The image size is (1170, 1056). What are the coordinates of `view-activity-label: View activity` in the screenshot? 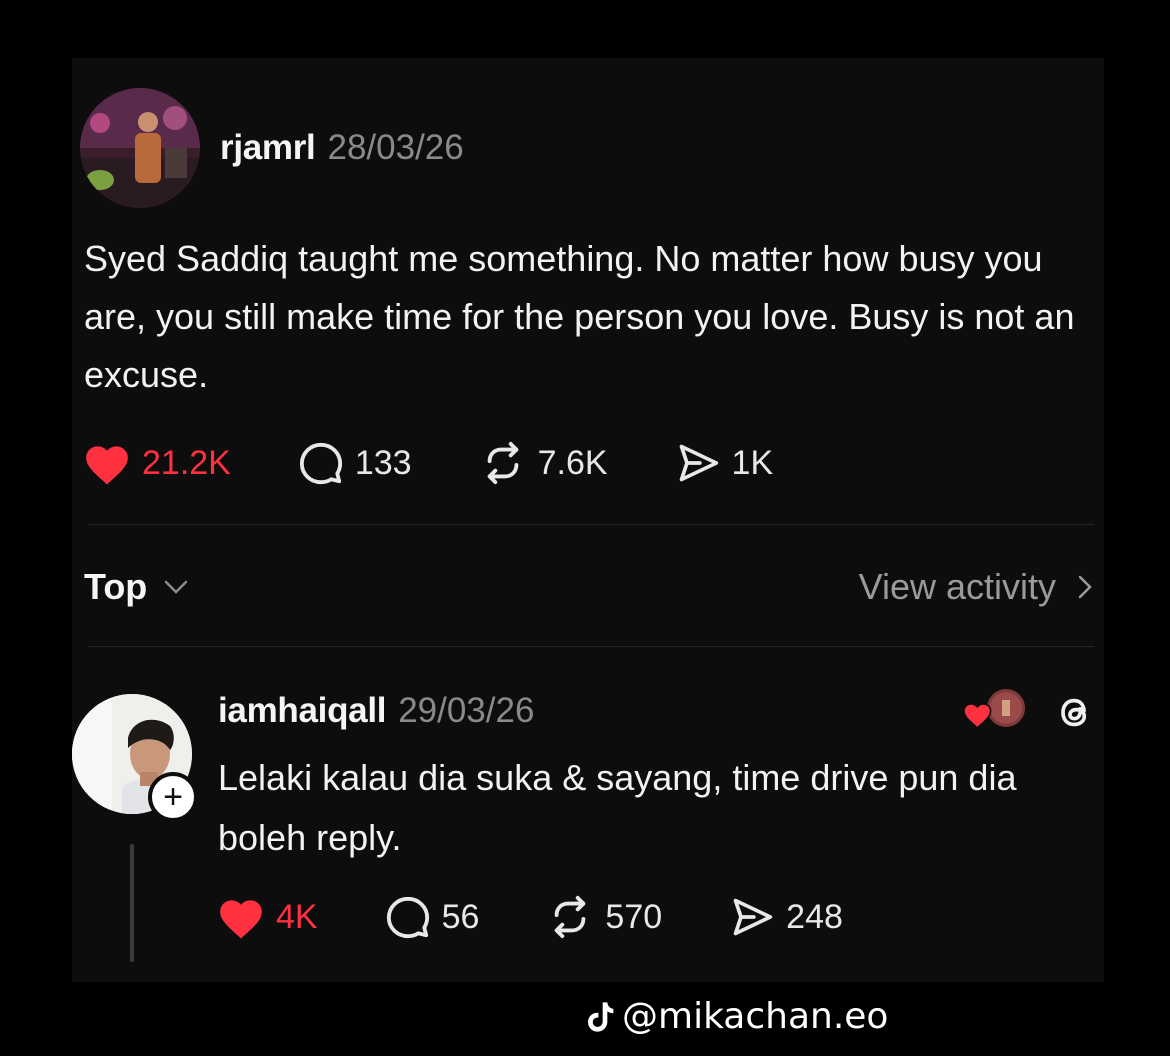 It's located at (957, 586).